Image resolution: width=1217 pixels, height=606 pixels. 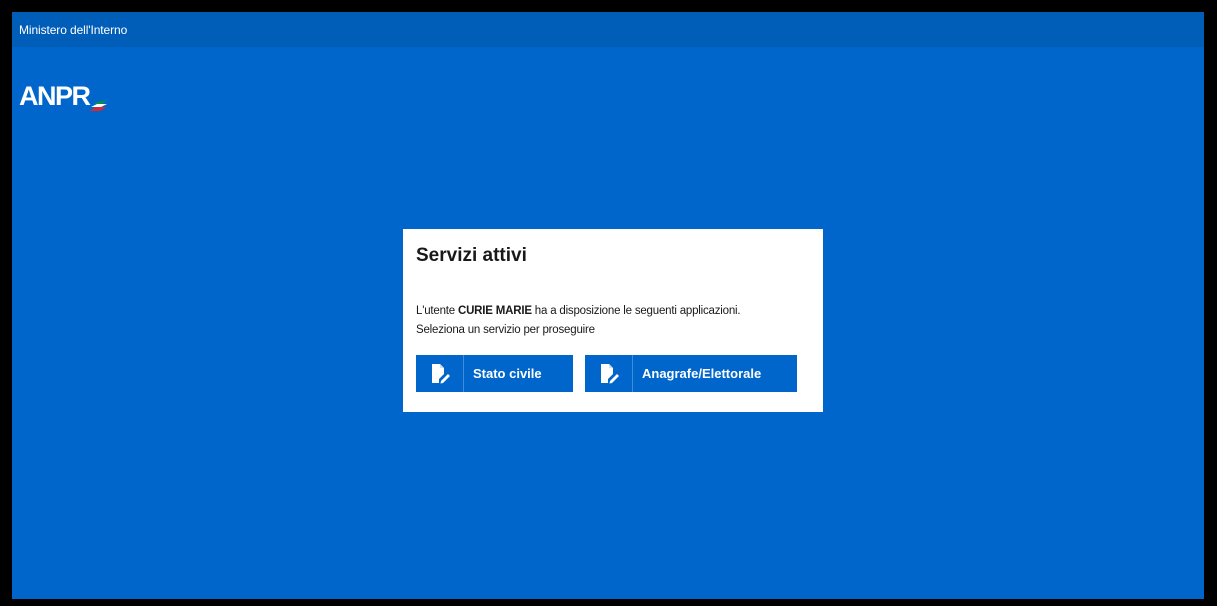 What do you see at coordinates (69, 30) in the screenshot?
I see `ministry-title: Ministero dell'Interno` at bounding box center [69, 30].